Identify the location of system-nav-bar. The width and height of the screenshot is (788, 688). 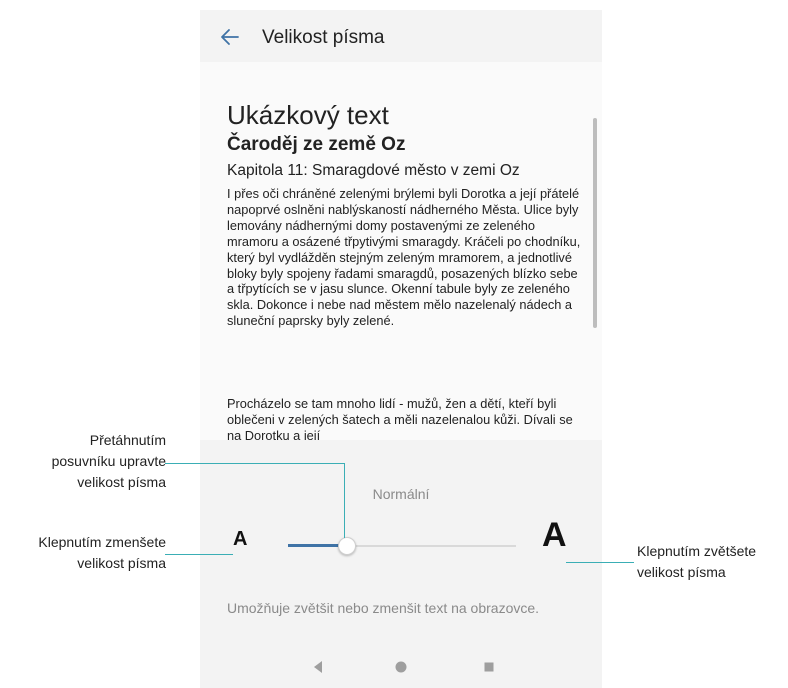
(401, 668).